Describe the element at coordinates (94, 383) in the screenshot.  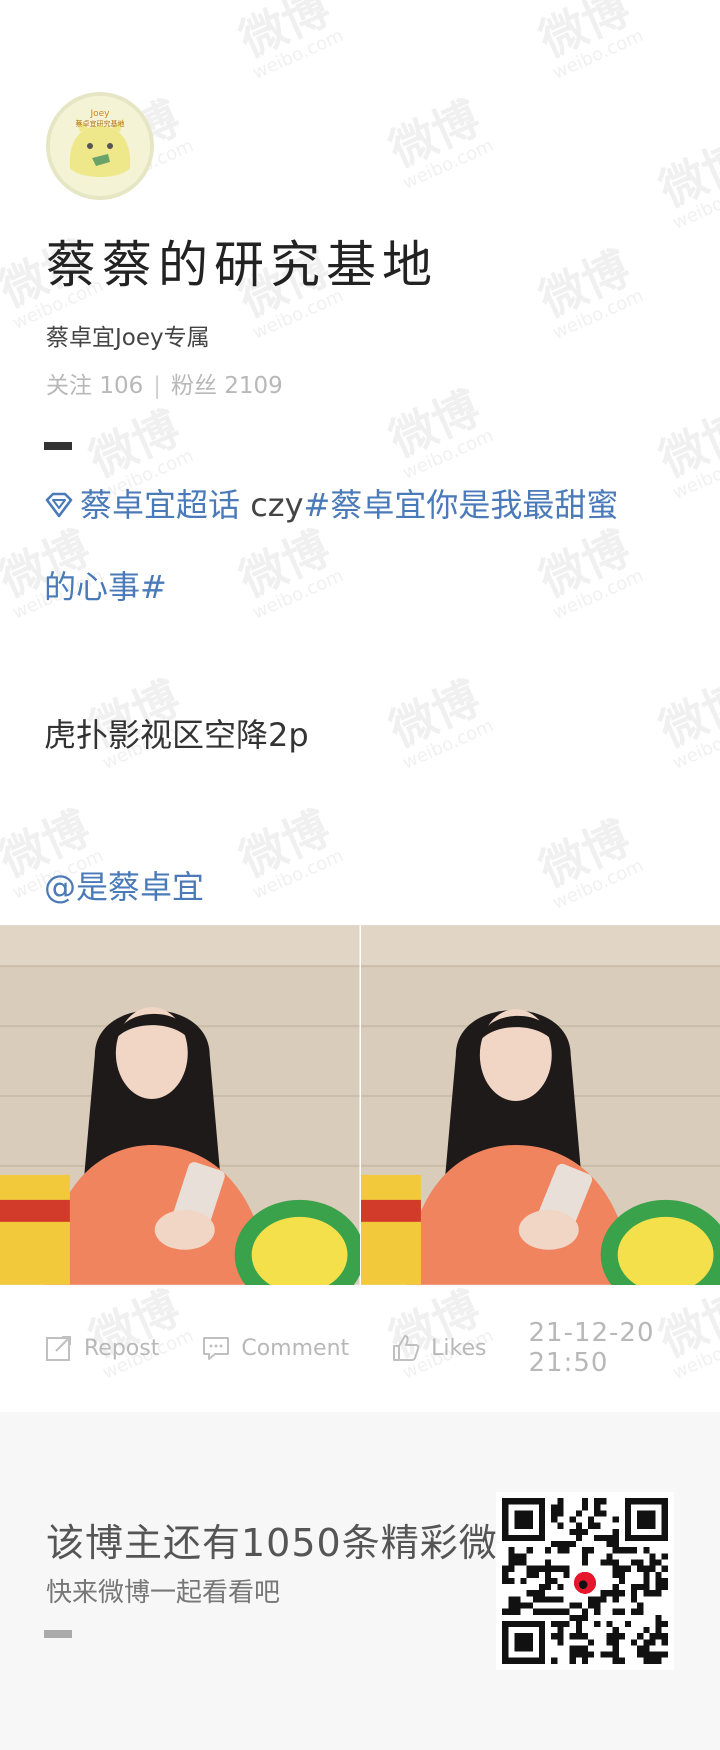
I see `following-stat: 关注 106` at that location.